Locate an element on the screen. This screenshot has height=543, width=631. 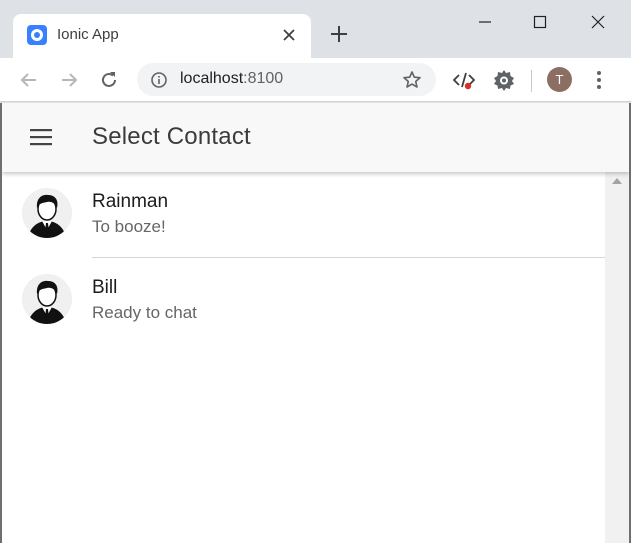
contact-status: To booze! is located at coordinates (129, 226).